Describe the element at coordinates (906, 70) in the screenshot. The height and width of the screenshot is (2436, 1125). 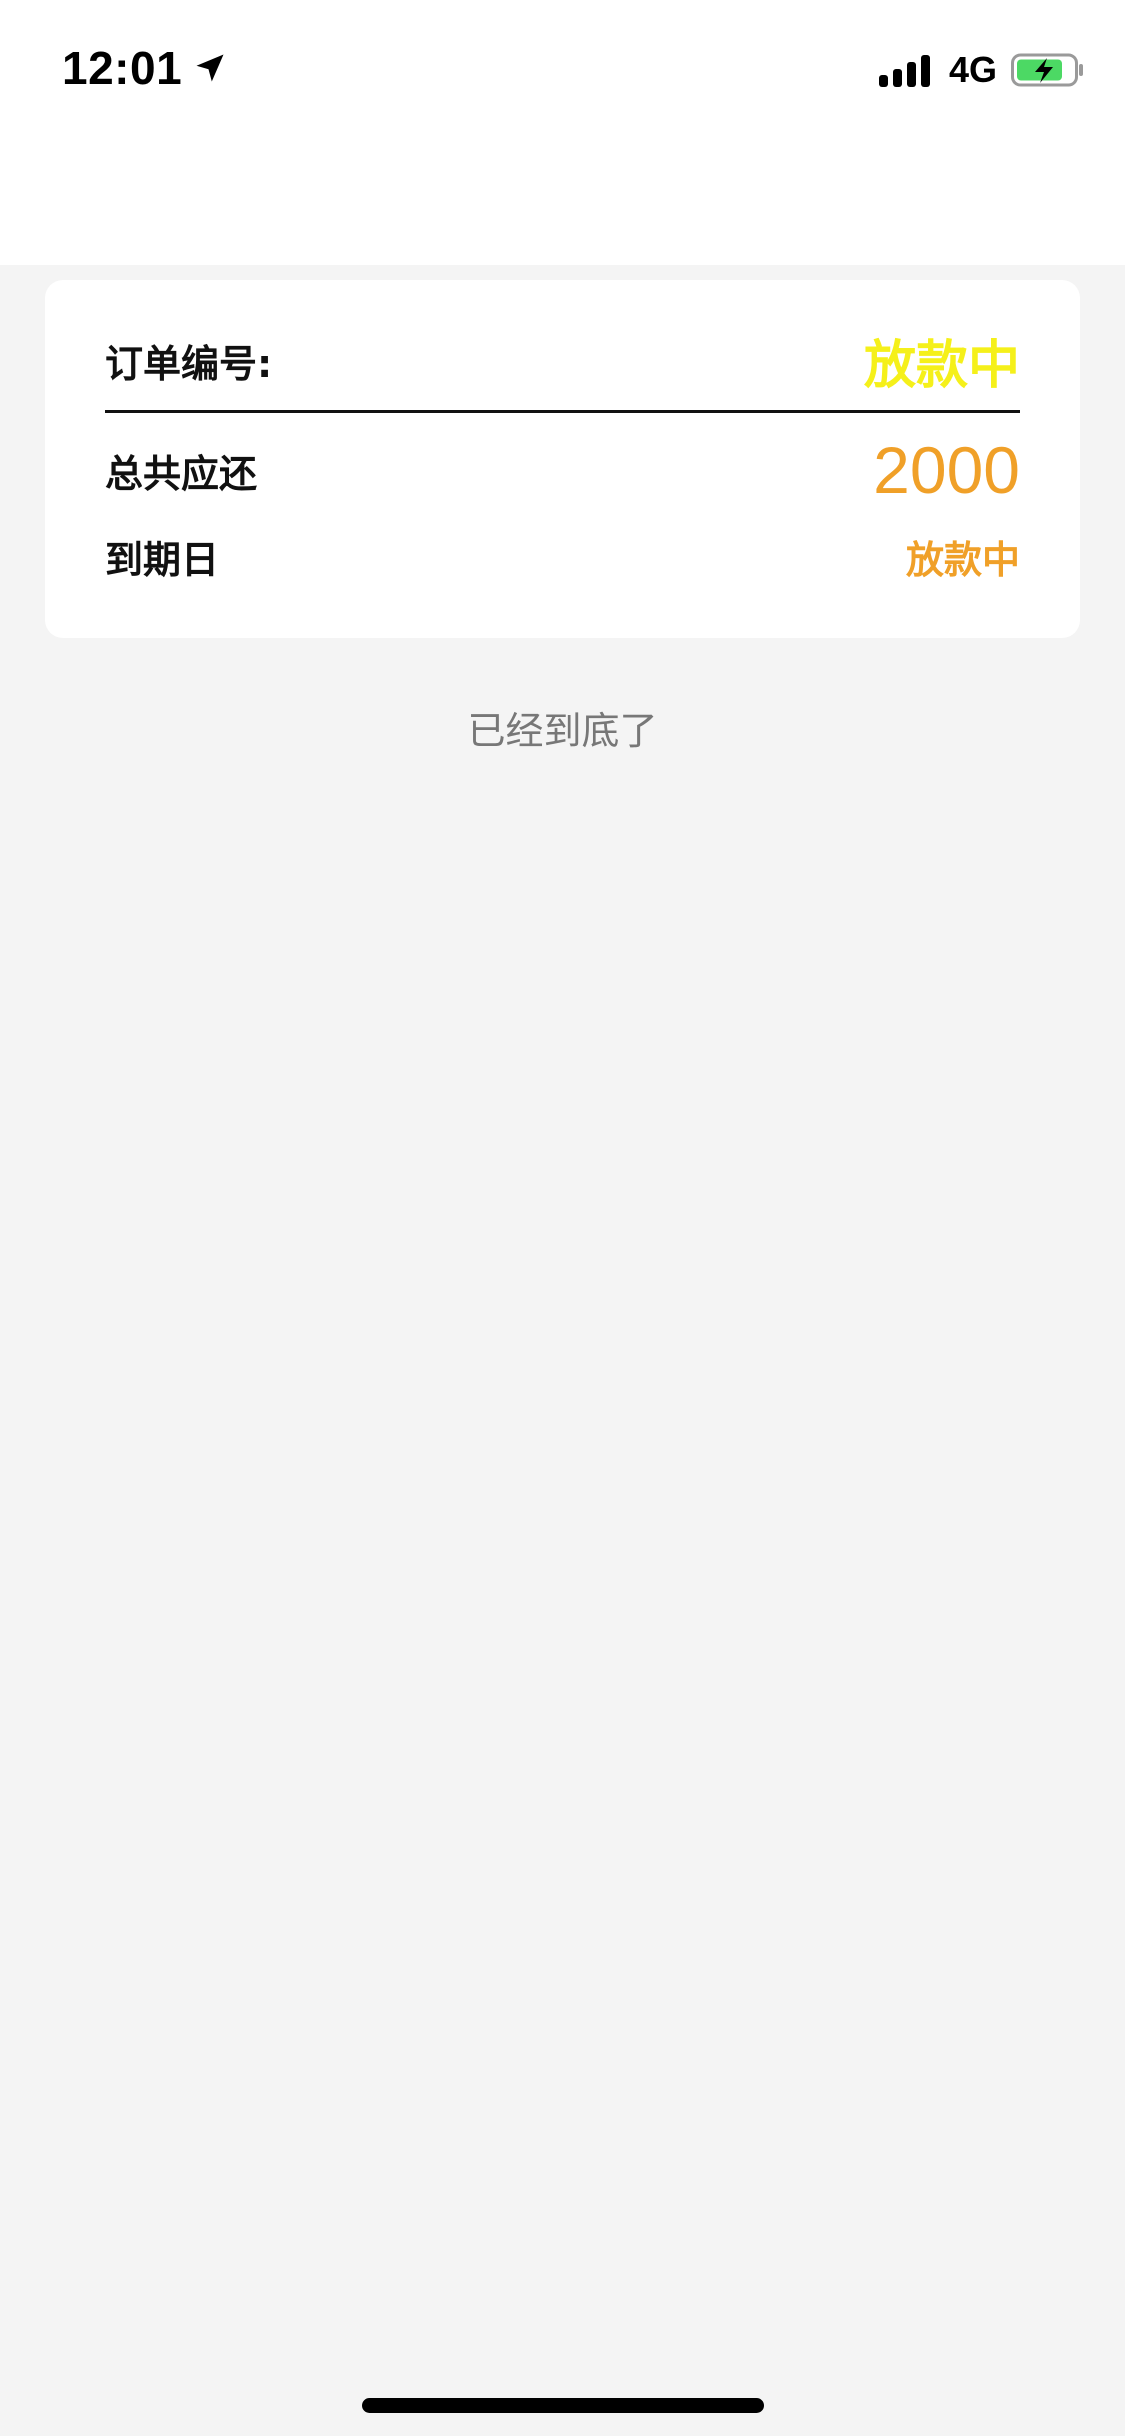
I see `signal-bars-icon` at that location.